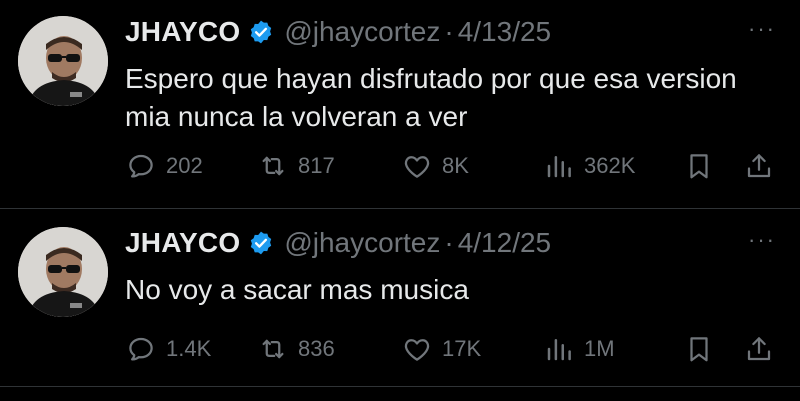 The width and height of the screenshot is (800, 401). I want to click on tweet-header: JHAYCO @jhaycortez · 4/13/25, so click(338, 32).